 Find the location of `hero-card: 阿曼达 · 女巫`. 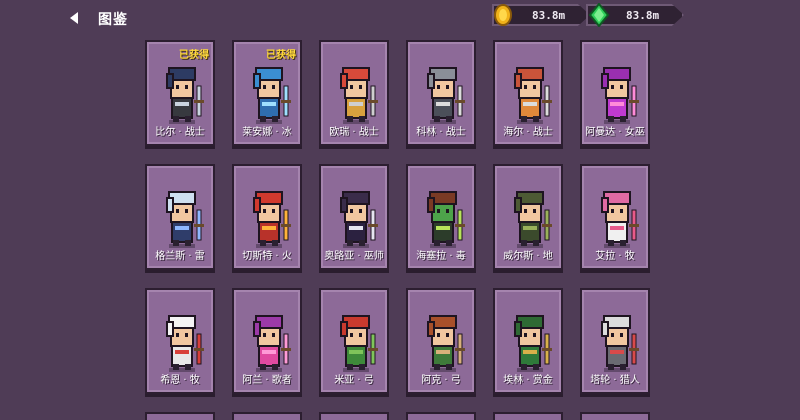

hero-card: 阿曼达 · 女巫 is located at coordinates (615, 93).